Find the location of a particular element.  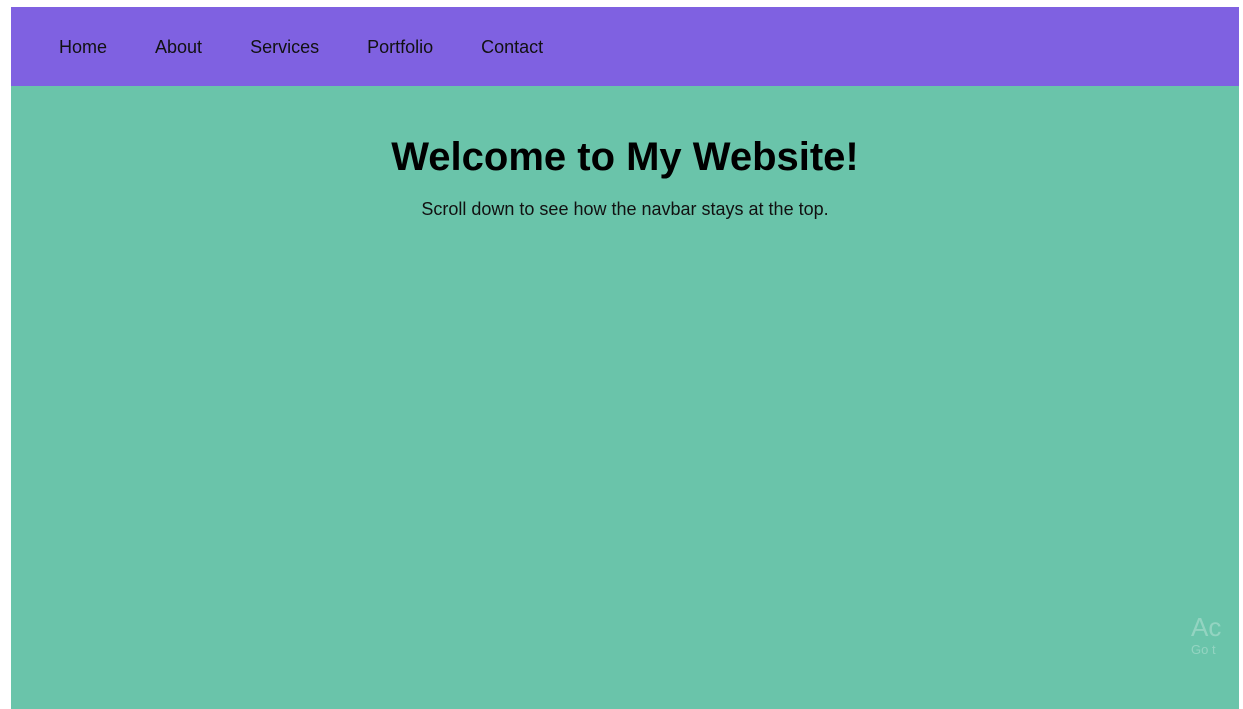

nav-link-home: Home is located at coordinates (83, 47).